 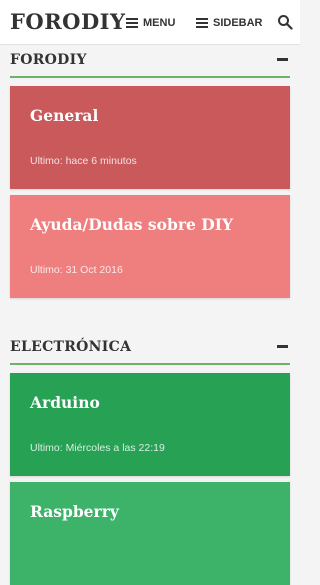 I want to click on section-title: ELECTRÓNICA, so click(x=71, y=347).